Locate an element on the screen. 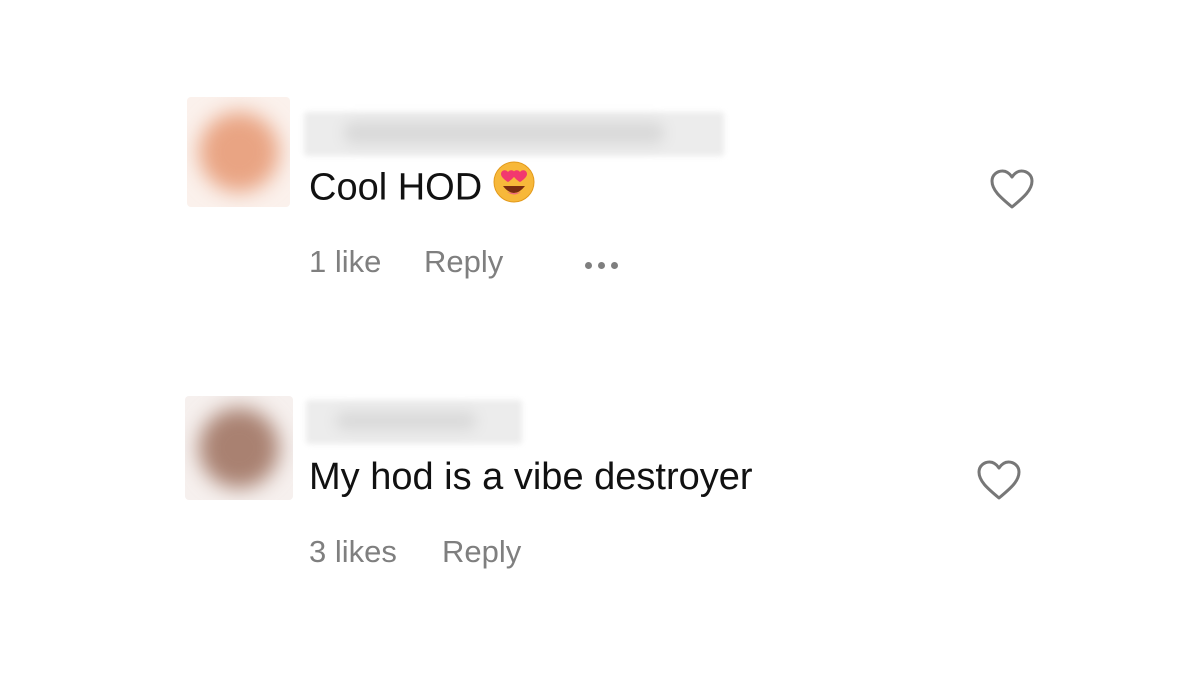 The image size is (1200, 675). likes-count: 1 like is located at coordinates (345, 261).